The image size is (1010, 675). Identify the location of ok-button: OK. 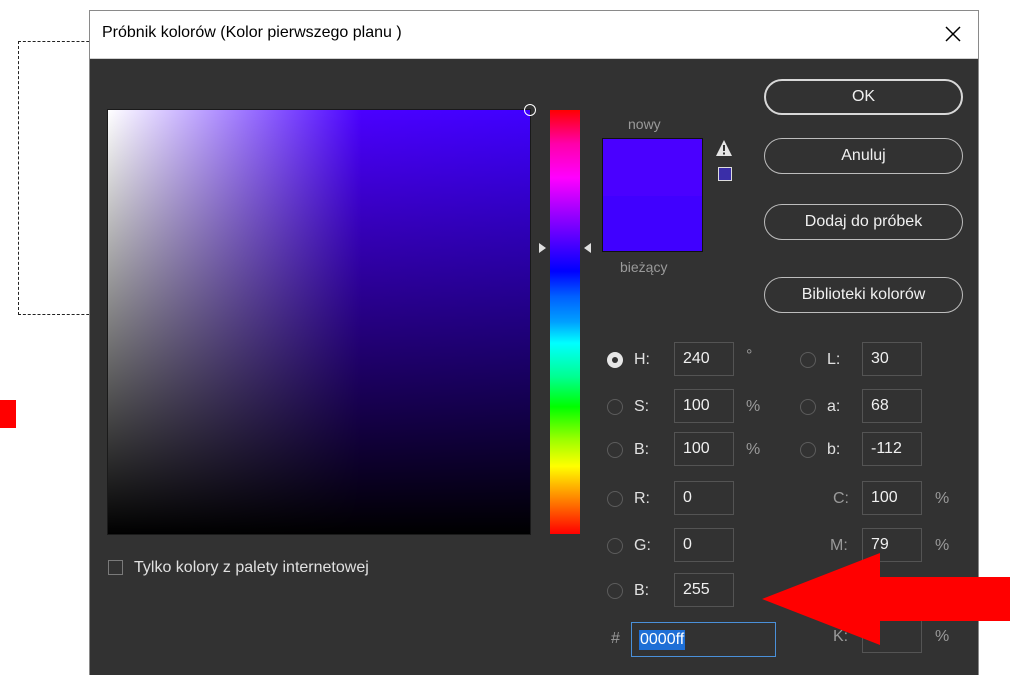
(863, 97).